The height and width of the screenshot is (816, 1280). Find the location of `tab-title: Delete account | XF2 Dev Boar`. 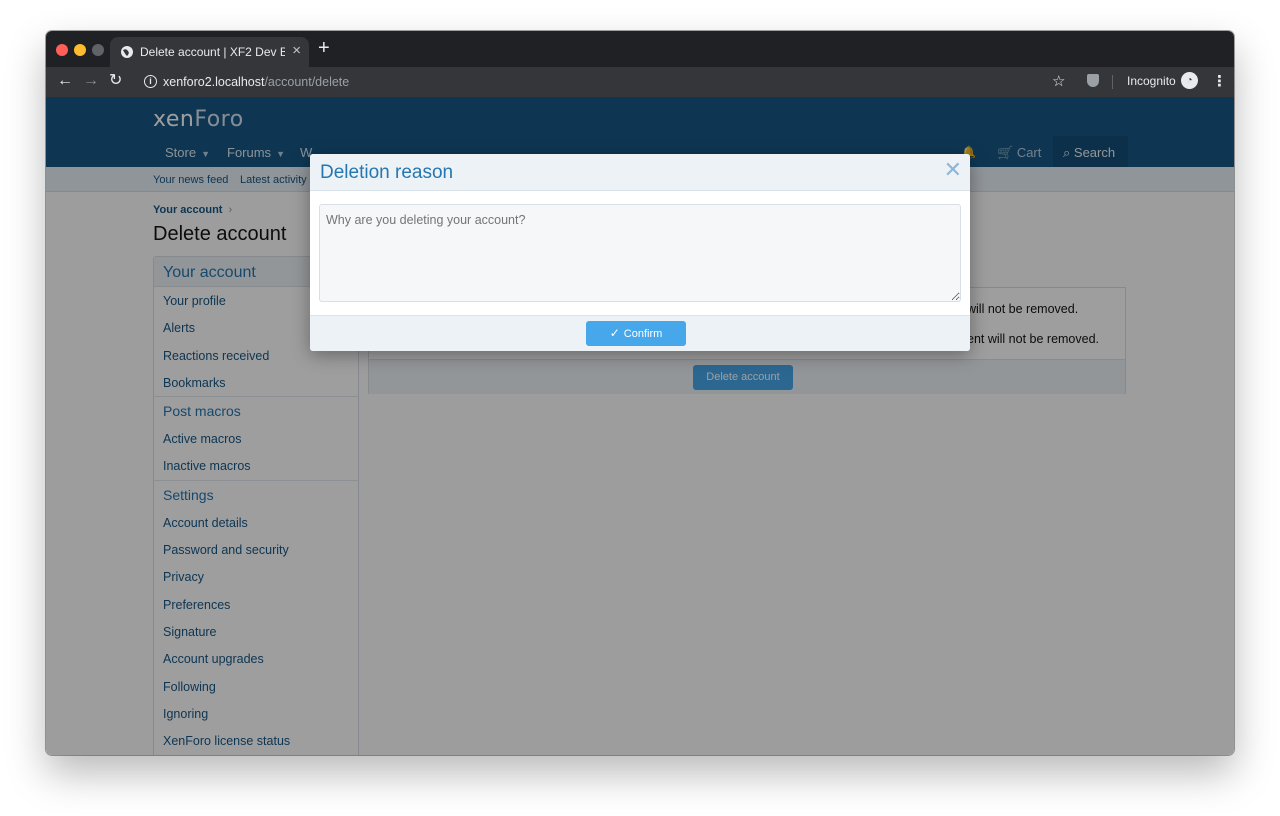

tab-title: Delete account | XF2 Dev Boar is located at coordinates (212, 52).